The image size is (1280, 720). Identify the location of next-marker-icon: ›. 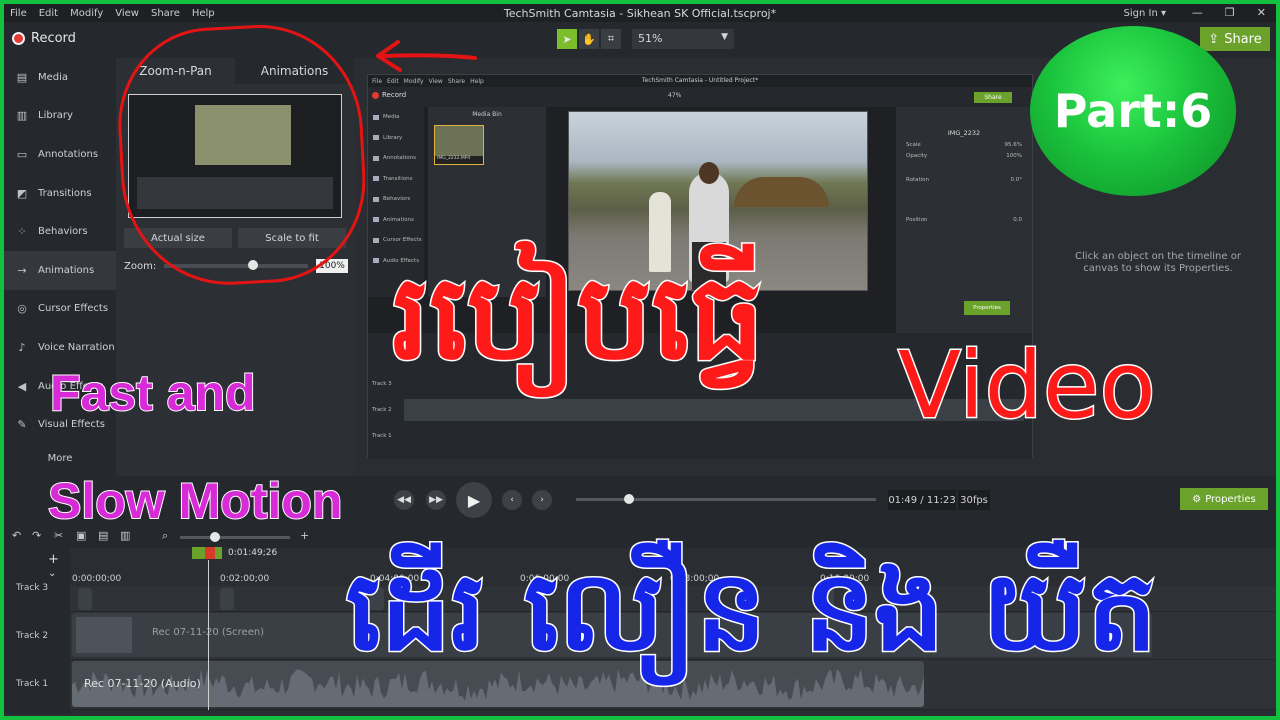
(542, 500).